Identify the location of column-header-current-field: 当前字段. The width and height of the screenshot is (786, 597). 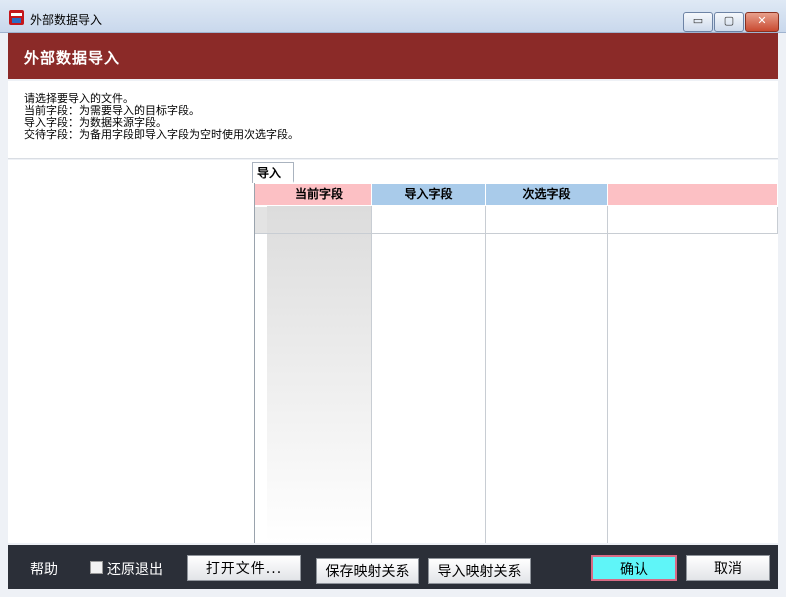
(319, 194).